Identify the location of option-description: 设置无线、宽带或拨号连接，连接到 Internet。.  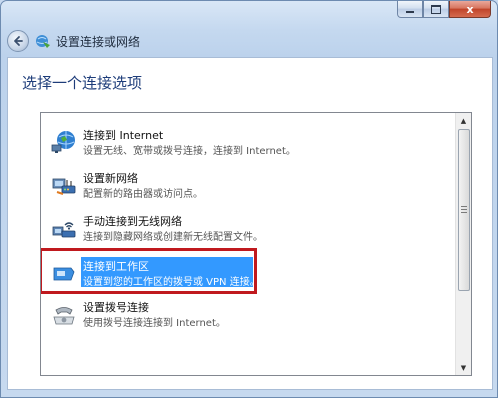
(189, 151).